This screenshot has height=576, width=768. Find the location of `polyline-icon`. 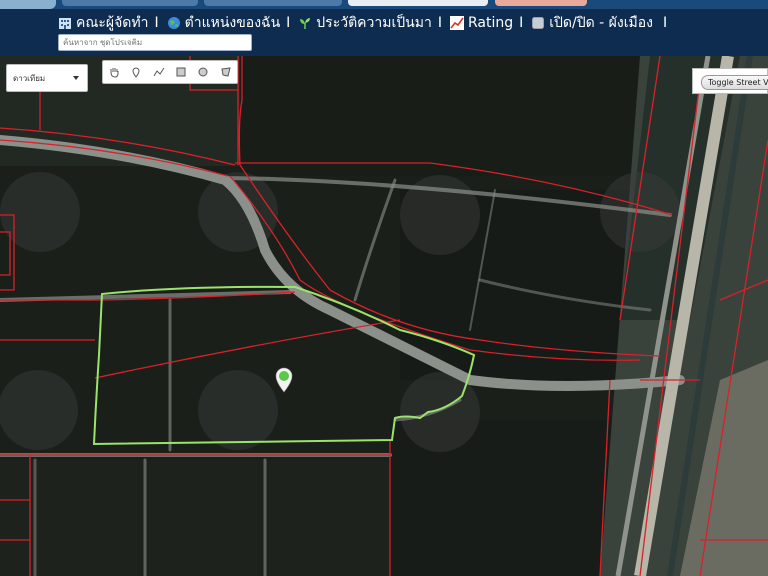

polyline-icon is located at coordinates (159, 72).